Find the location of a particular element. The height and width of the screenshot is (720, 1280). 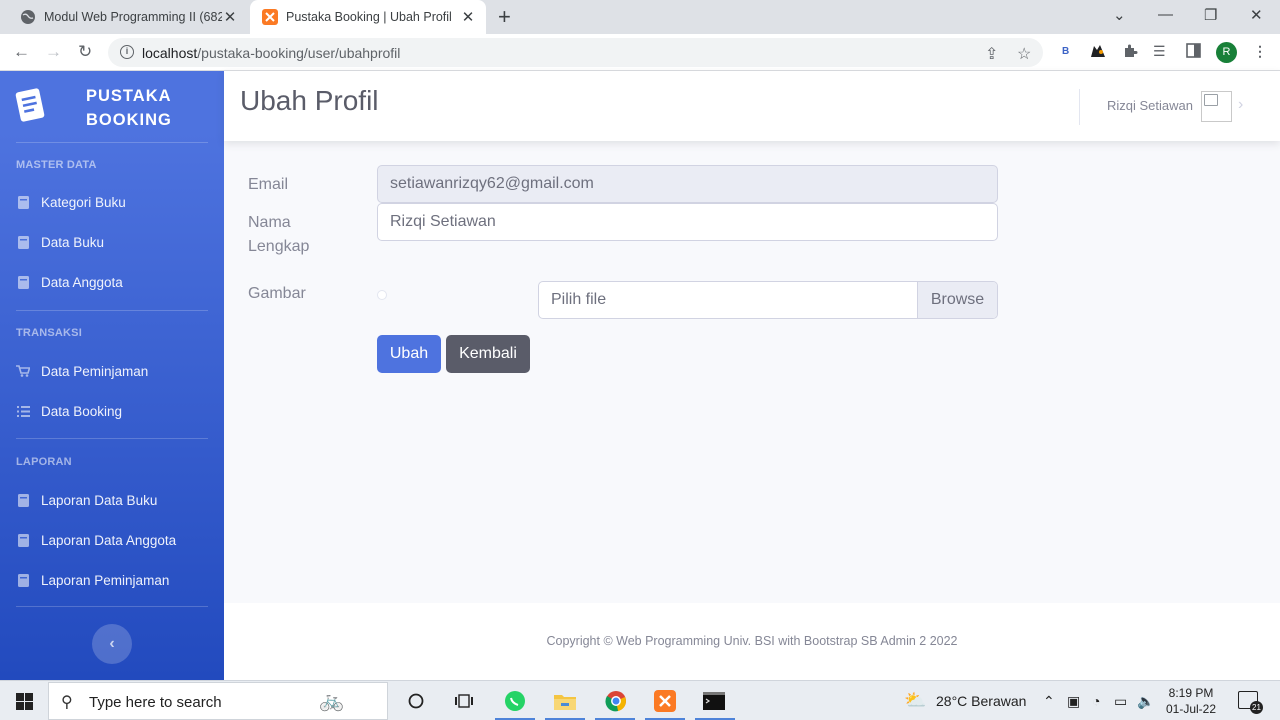

topbar: Ubah Profil Rizqi Setiawan › is located at coordinates (752, 106).